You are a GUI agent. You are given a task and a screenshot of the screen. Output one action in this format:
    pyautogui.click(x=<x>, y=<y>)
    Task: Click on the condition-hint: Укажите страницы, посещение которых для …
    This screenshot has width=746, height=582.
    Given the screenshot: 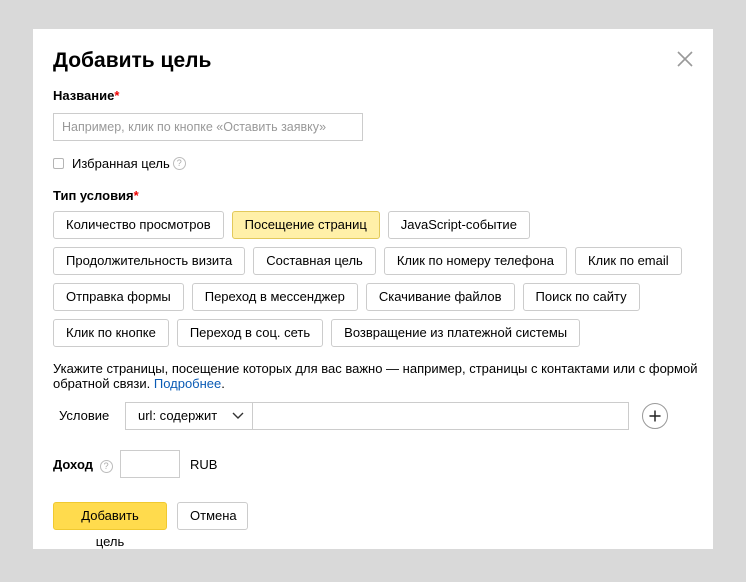 What is the action you would take?
    pyautogui.click(x=378, y=376)
    